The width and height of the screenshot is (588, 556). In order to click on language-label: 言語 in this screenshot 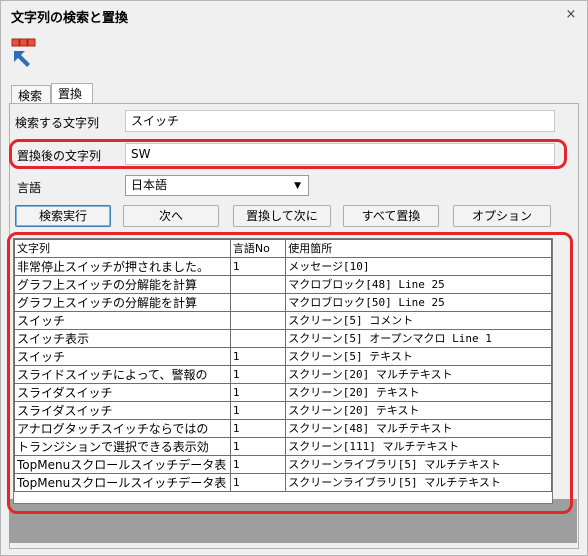, I will do `click(29, 188)`.